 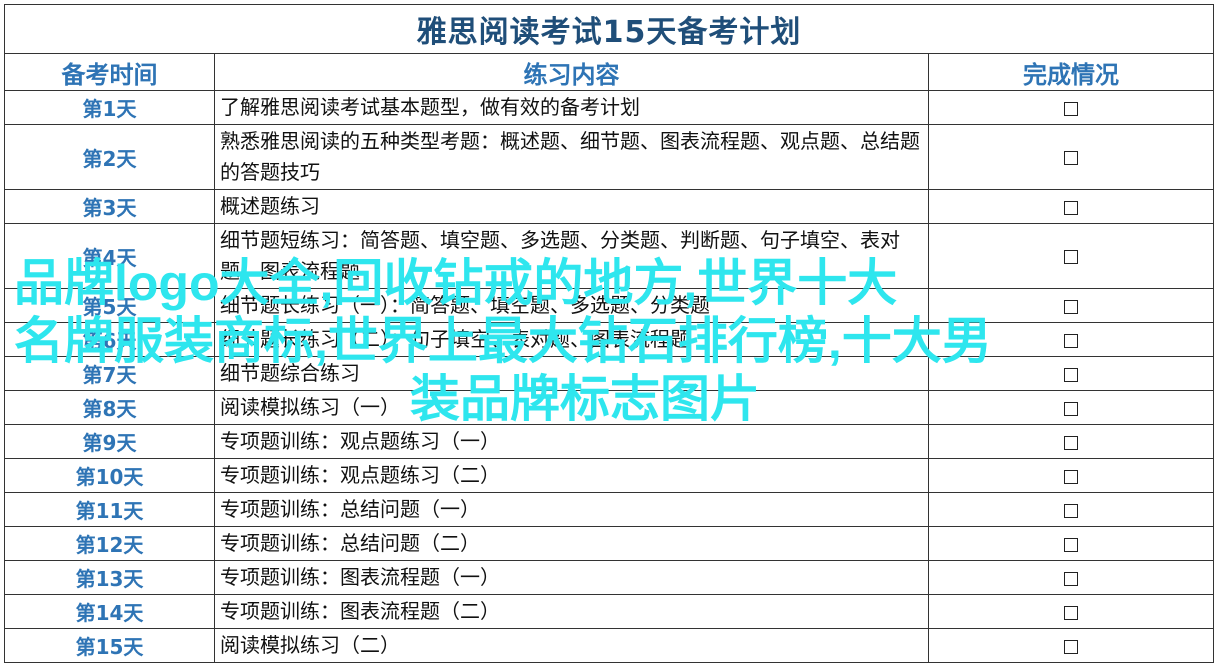 What do you see at coordinates (109, 611) in the screenshot?
I see `day-cell: 第14天` at bounding box center [109, 611].